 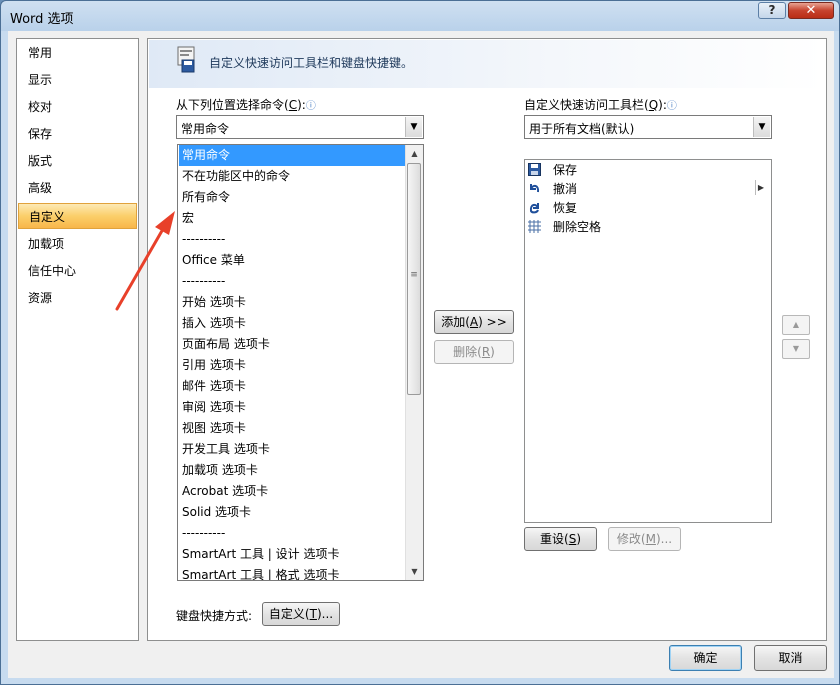 What do you see at coordinates (662, 105) in the screenshot?
I see `quick-access-label-end: ):` at bounding box center [662, 105].